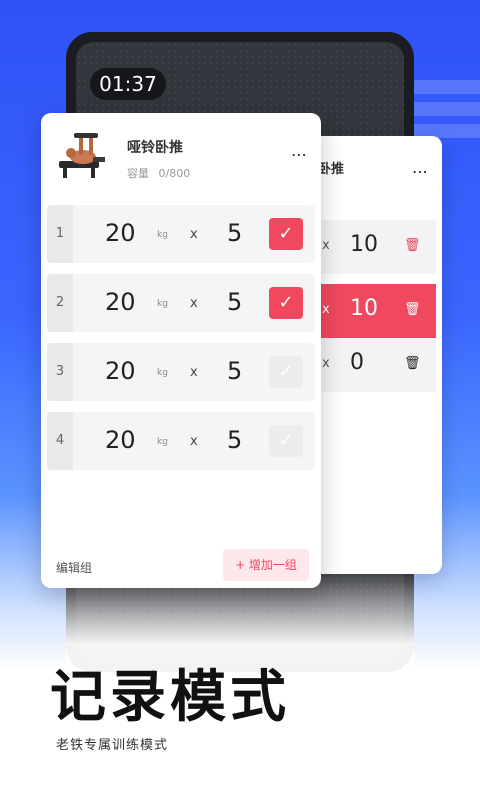 Image resolution: width=480 pixels, height=800 pixels. What do you see at coordinates (181, 303) in the screenshot?
I see `set-row: 2 20 kg x 5 ✓` at bounding box center [181, 303].